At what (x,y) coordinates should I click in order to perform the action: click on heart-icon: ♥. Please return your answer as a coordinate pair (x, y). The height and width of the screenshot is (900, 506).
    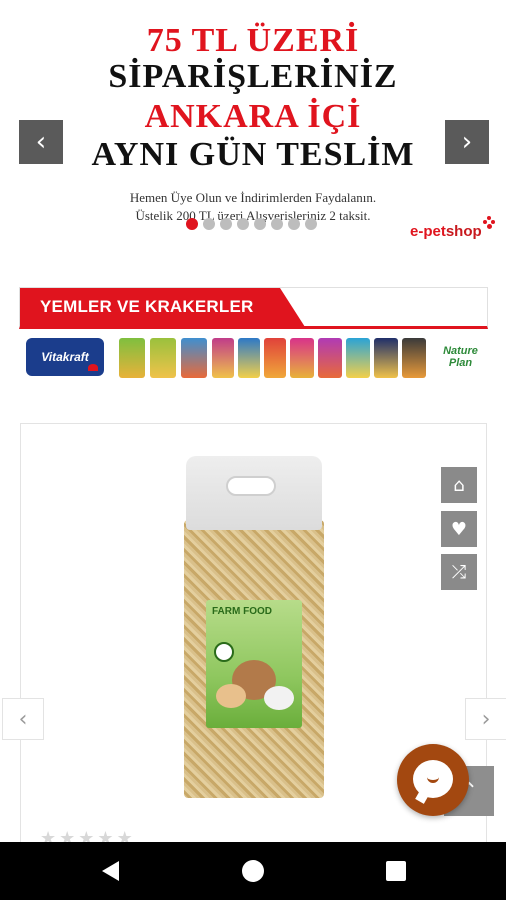
    Looking at the image, I should click on (459, 529).